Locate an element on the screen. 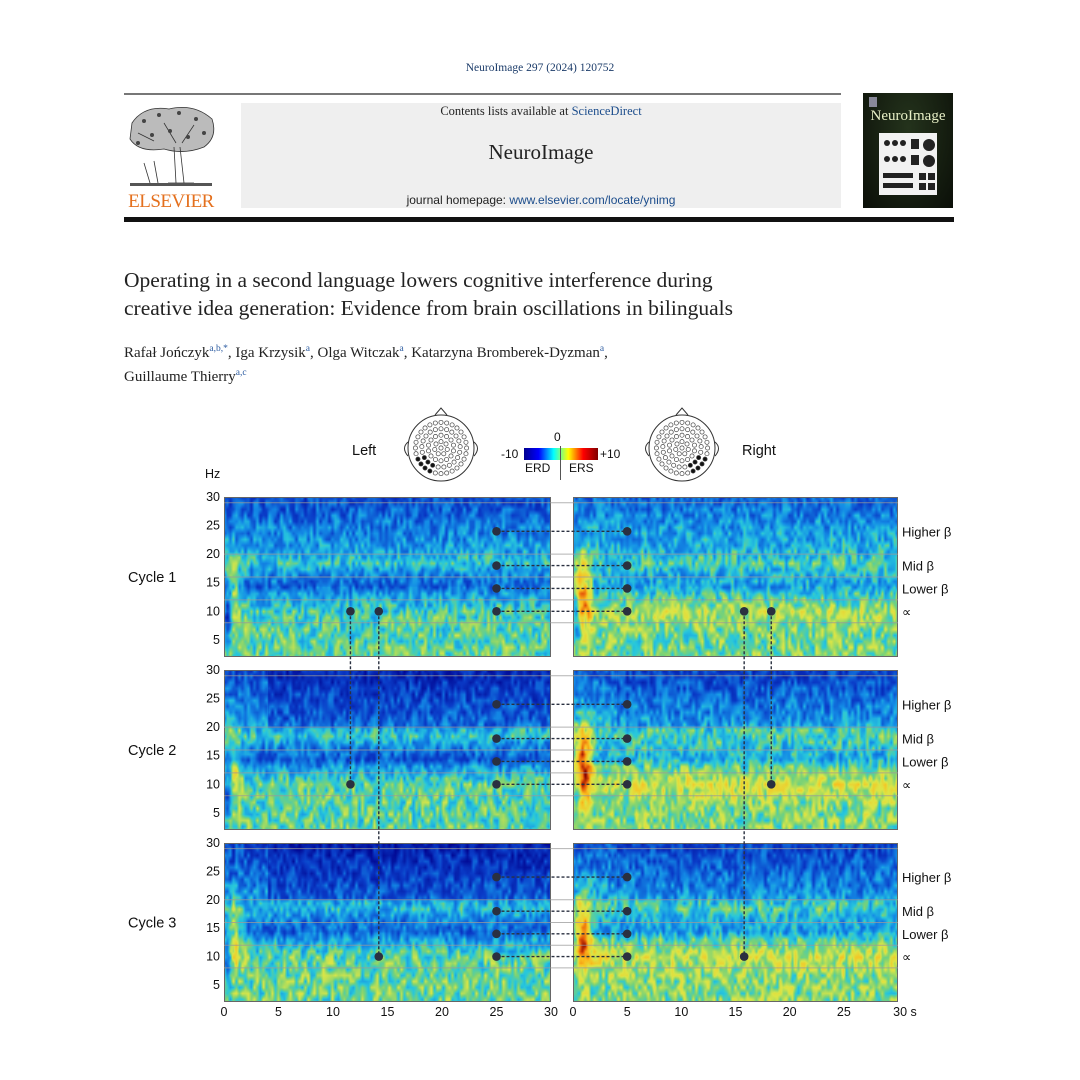 The width and height of the screenshot is (1080, 1080). cycle-label: Cycle 3 is located at coordinates (152, 924).